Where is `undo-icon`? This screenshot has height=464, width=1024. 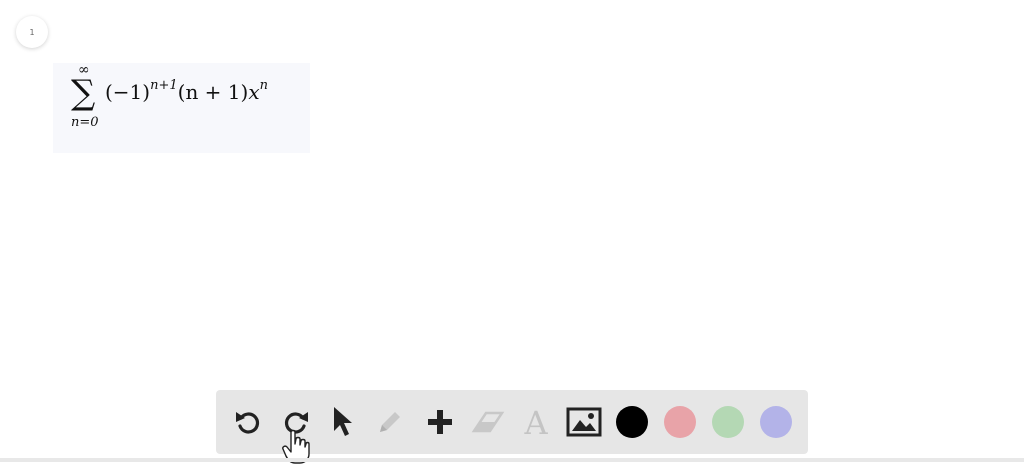
undo-icon is located at coordinates (248, 423).